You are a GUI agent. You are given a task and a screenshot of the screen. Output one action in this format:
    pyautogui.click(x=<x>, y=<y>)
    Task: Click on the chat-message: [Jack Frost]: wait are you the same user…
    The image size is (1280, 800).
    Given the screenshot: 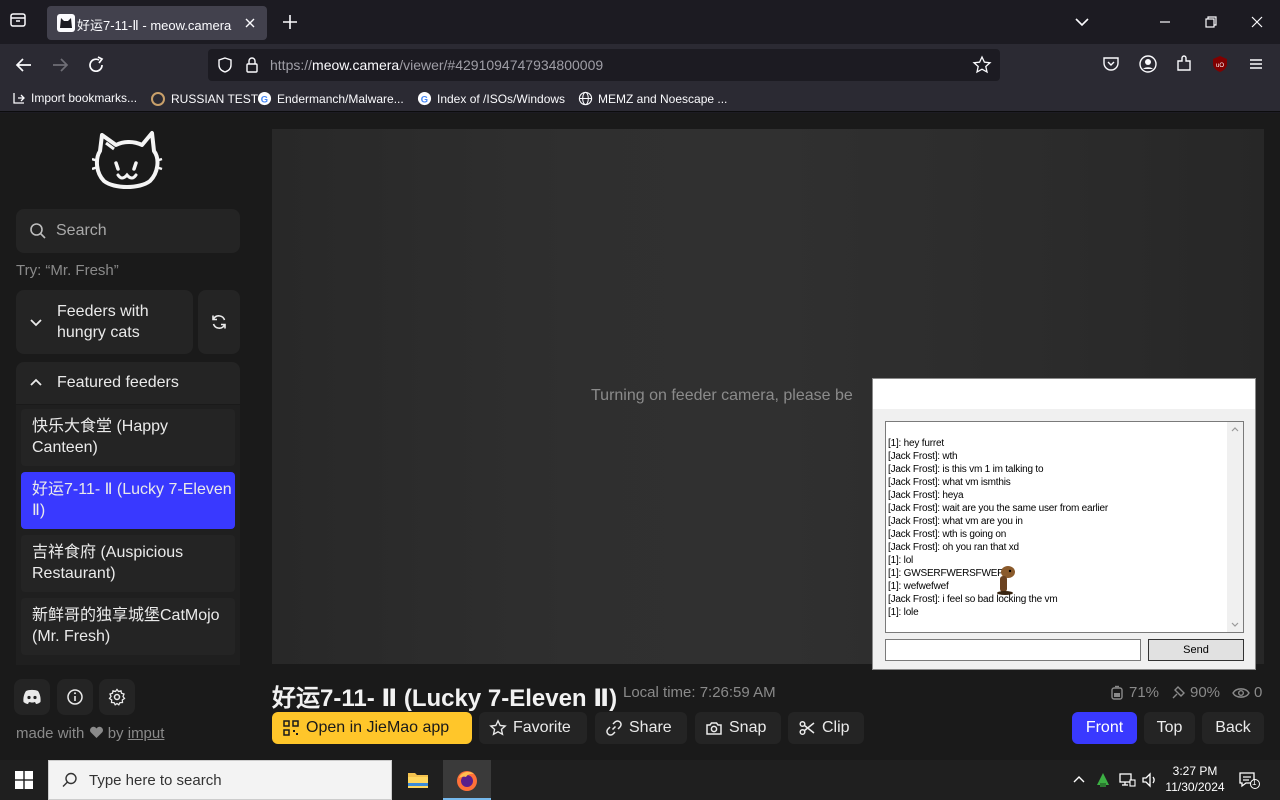 What is the action you would take?
    pyautogui.click(x=998, y=508)
    